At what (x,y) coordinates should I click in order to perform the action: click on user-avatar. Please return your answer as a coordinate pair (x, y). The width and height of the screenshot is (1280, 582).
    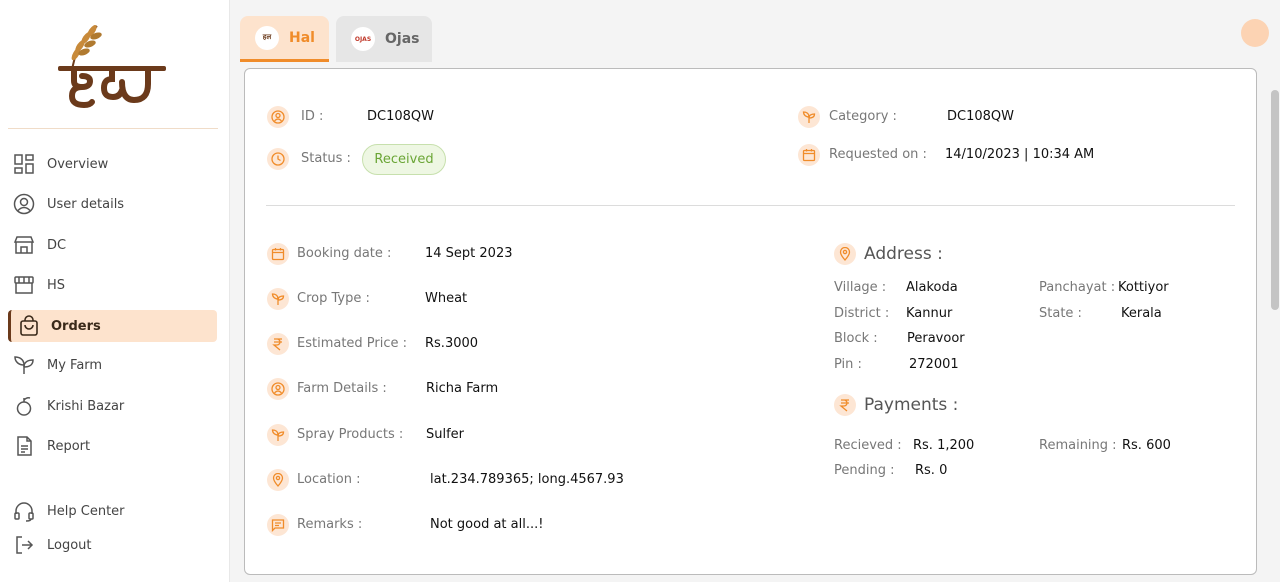
    Looking at the image, I should click on (1255, 33).